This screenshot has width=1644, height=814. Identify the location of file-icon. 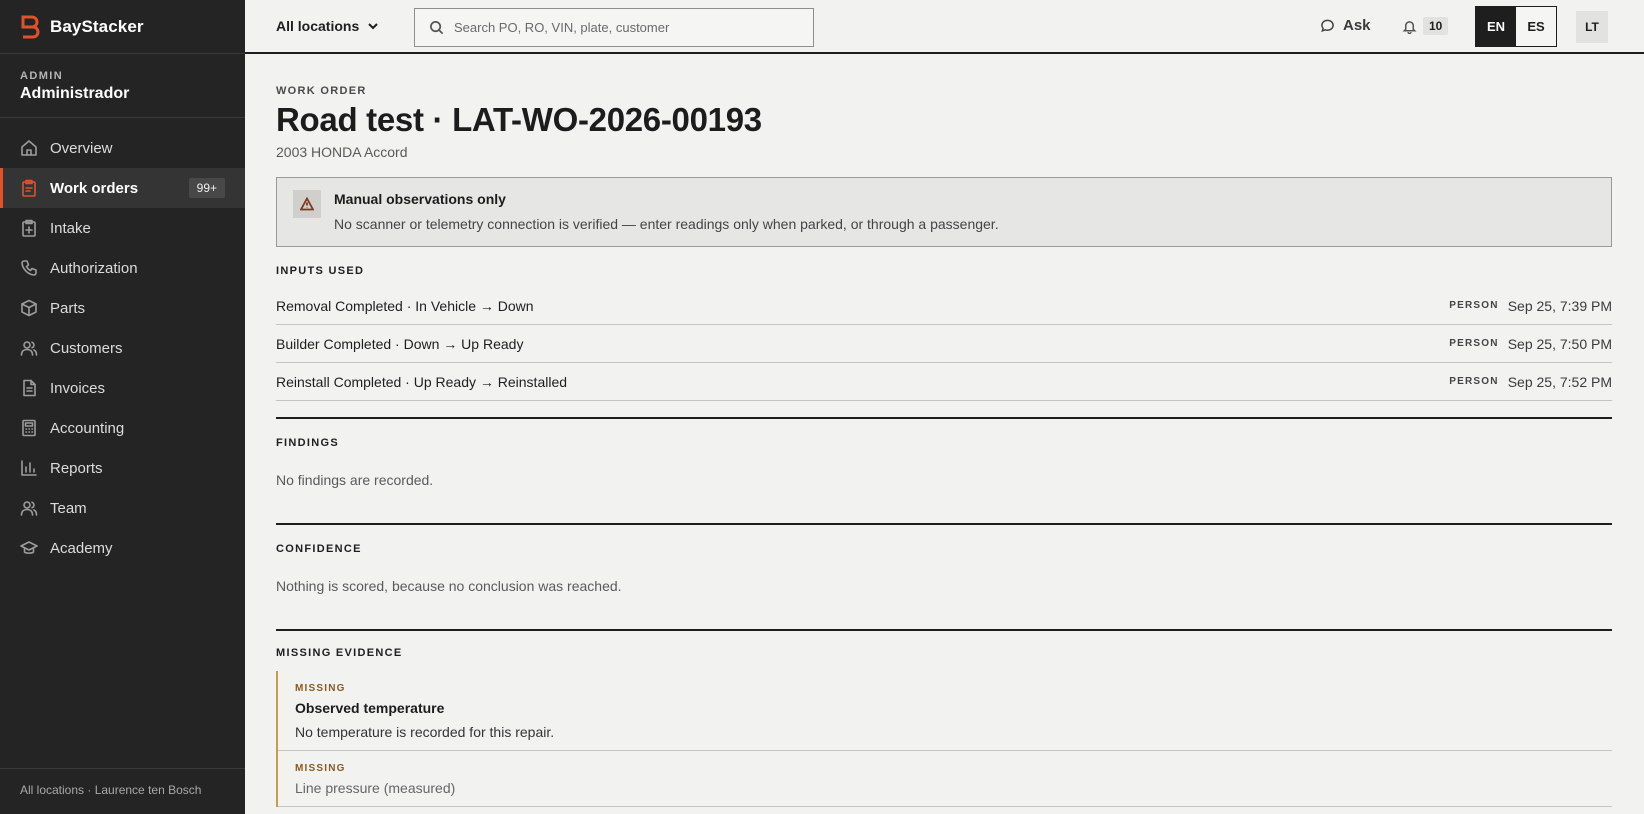
(29, 388).